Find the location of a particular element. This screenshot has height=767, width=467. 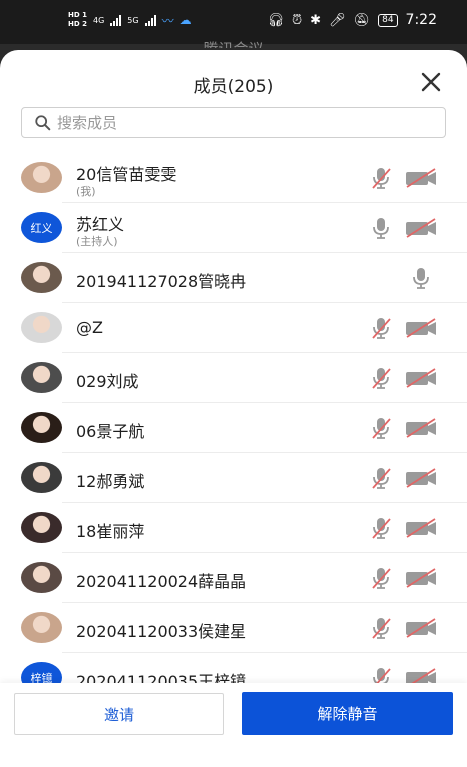

member-name: 202041120035王梓镱 is located at coordinates (161, 677).